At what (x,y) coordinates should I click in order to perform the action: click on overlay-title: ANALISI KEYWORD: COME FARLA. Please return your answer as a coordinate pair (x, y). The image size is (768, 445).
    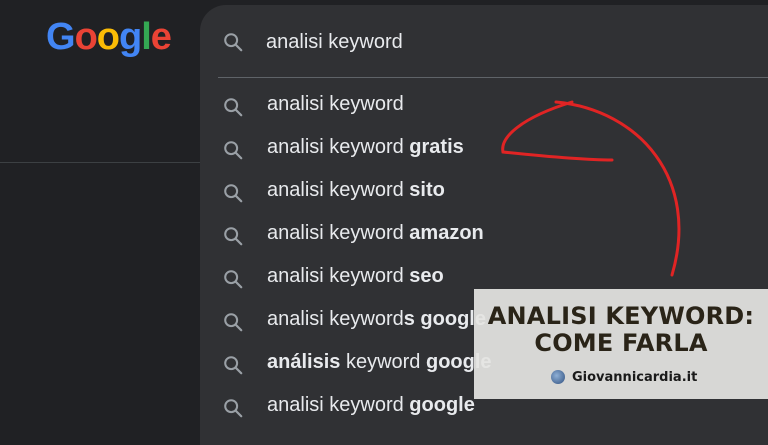
    Looking at the image, I should click on (621, 330).